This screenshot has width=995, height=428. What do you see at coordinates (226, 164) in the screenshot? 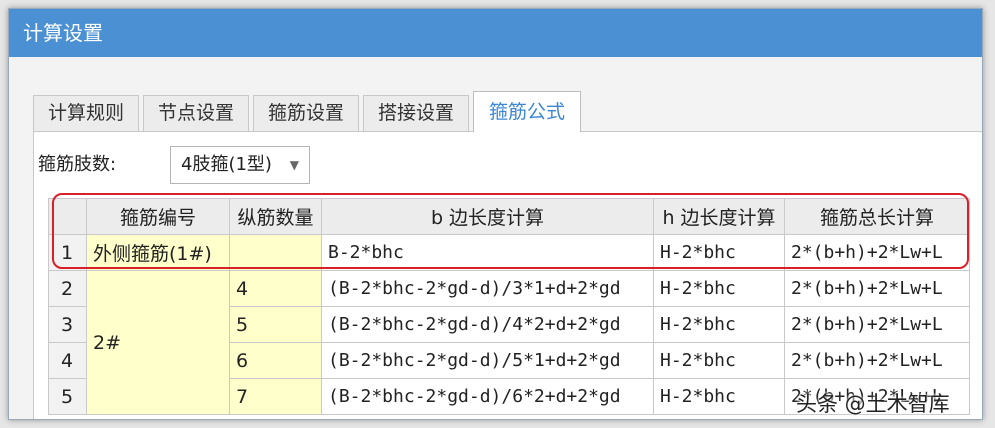
I see `limb-count-value: 4肢箍(1型)` at bounding box center [226, 164].